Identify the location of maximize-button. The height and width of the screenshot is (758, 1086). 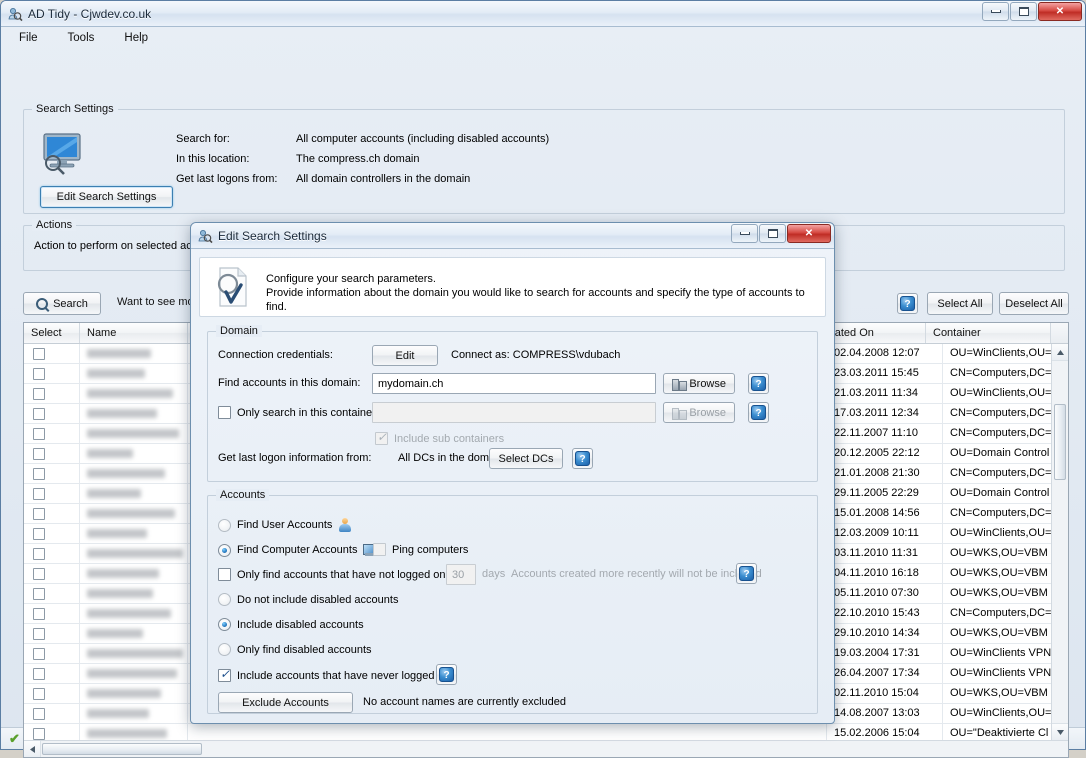
(1023, 11).